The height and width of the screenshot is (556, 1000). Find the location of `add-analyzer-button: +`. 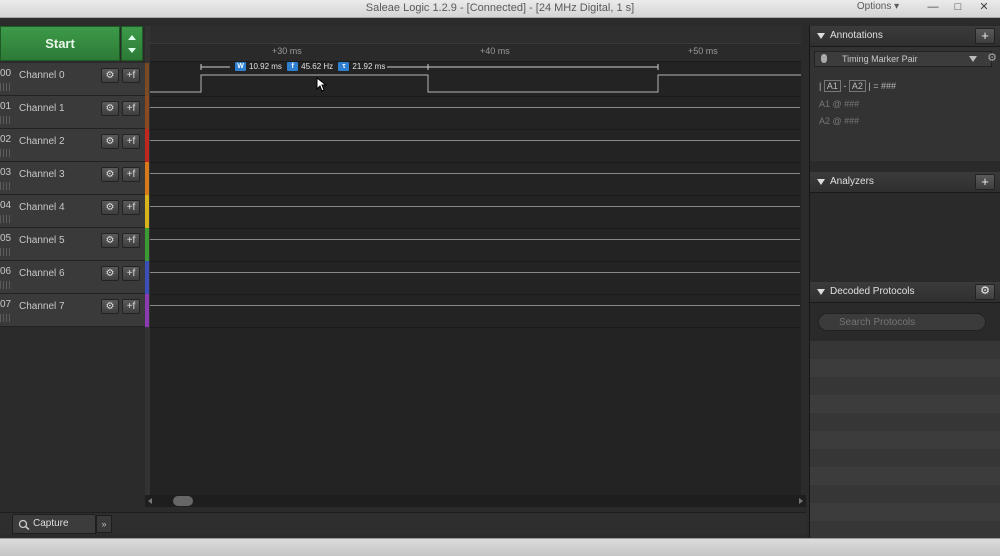

add-analyzer-button: + is located at coordinates (985, 182).